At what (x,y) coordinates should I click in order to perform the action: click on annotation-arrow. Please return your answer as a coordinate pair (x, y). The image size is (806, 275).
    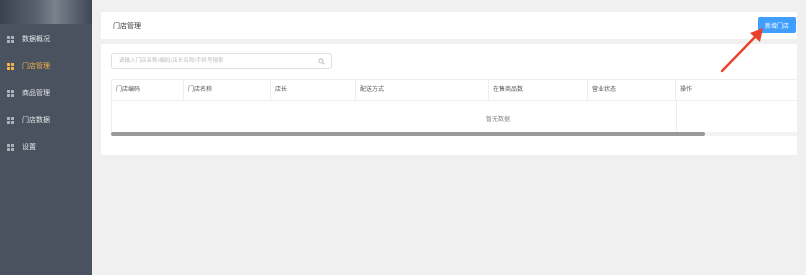
    Looking at the image, I should click on (741, 50).